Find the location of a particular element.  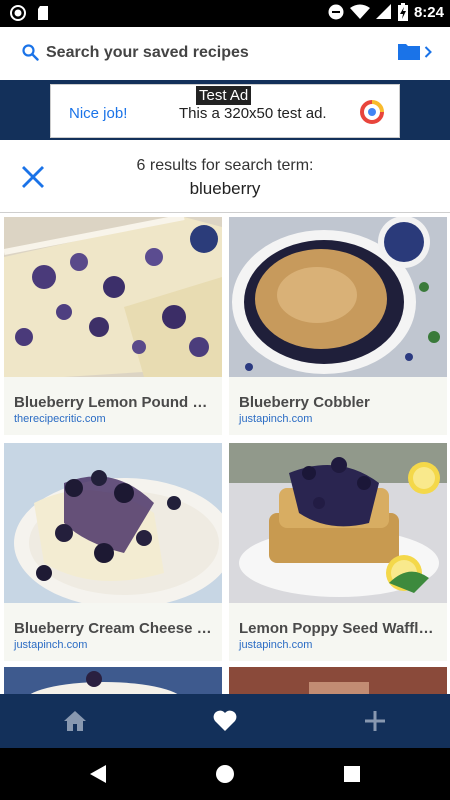

recipe-card: Blueberry Cobbler justapinch.com is located at coordinates (338, 326).